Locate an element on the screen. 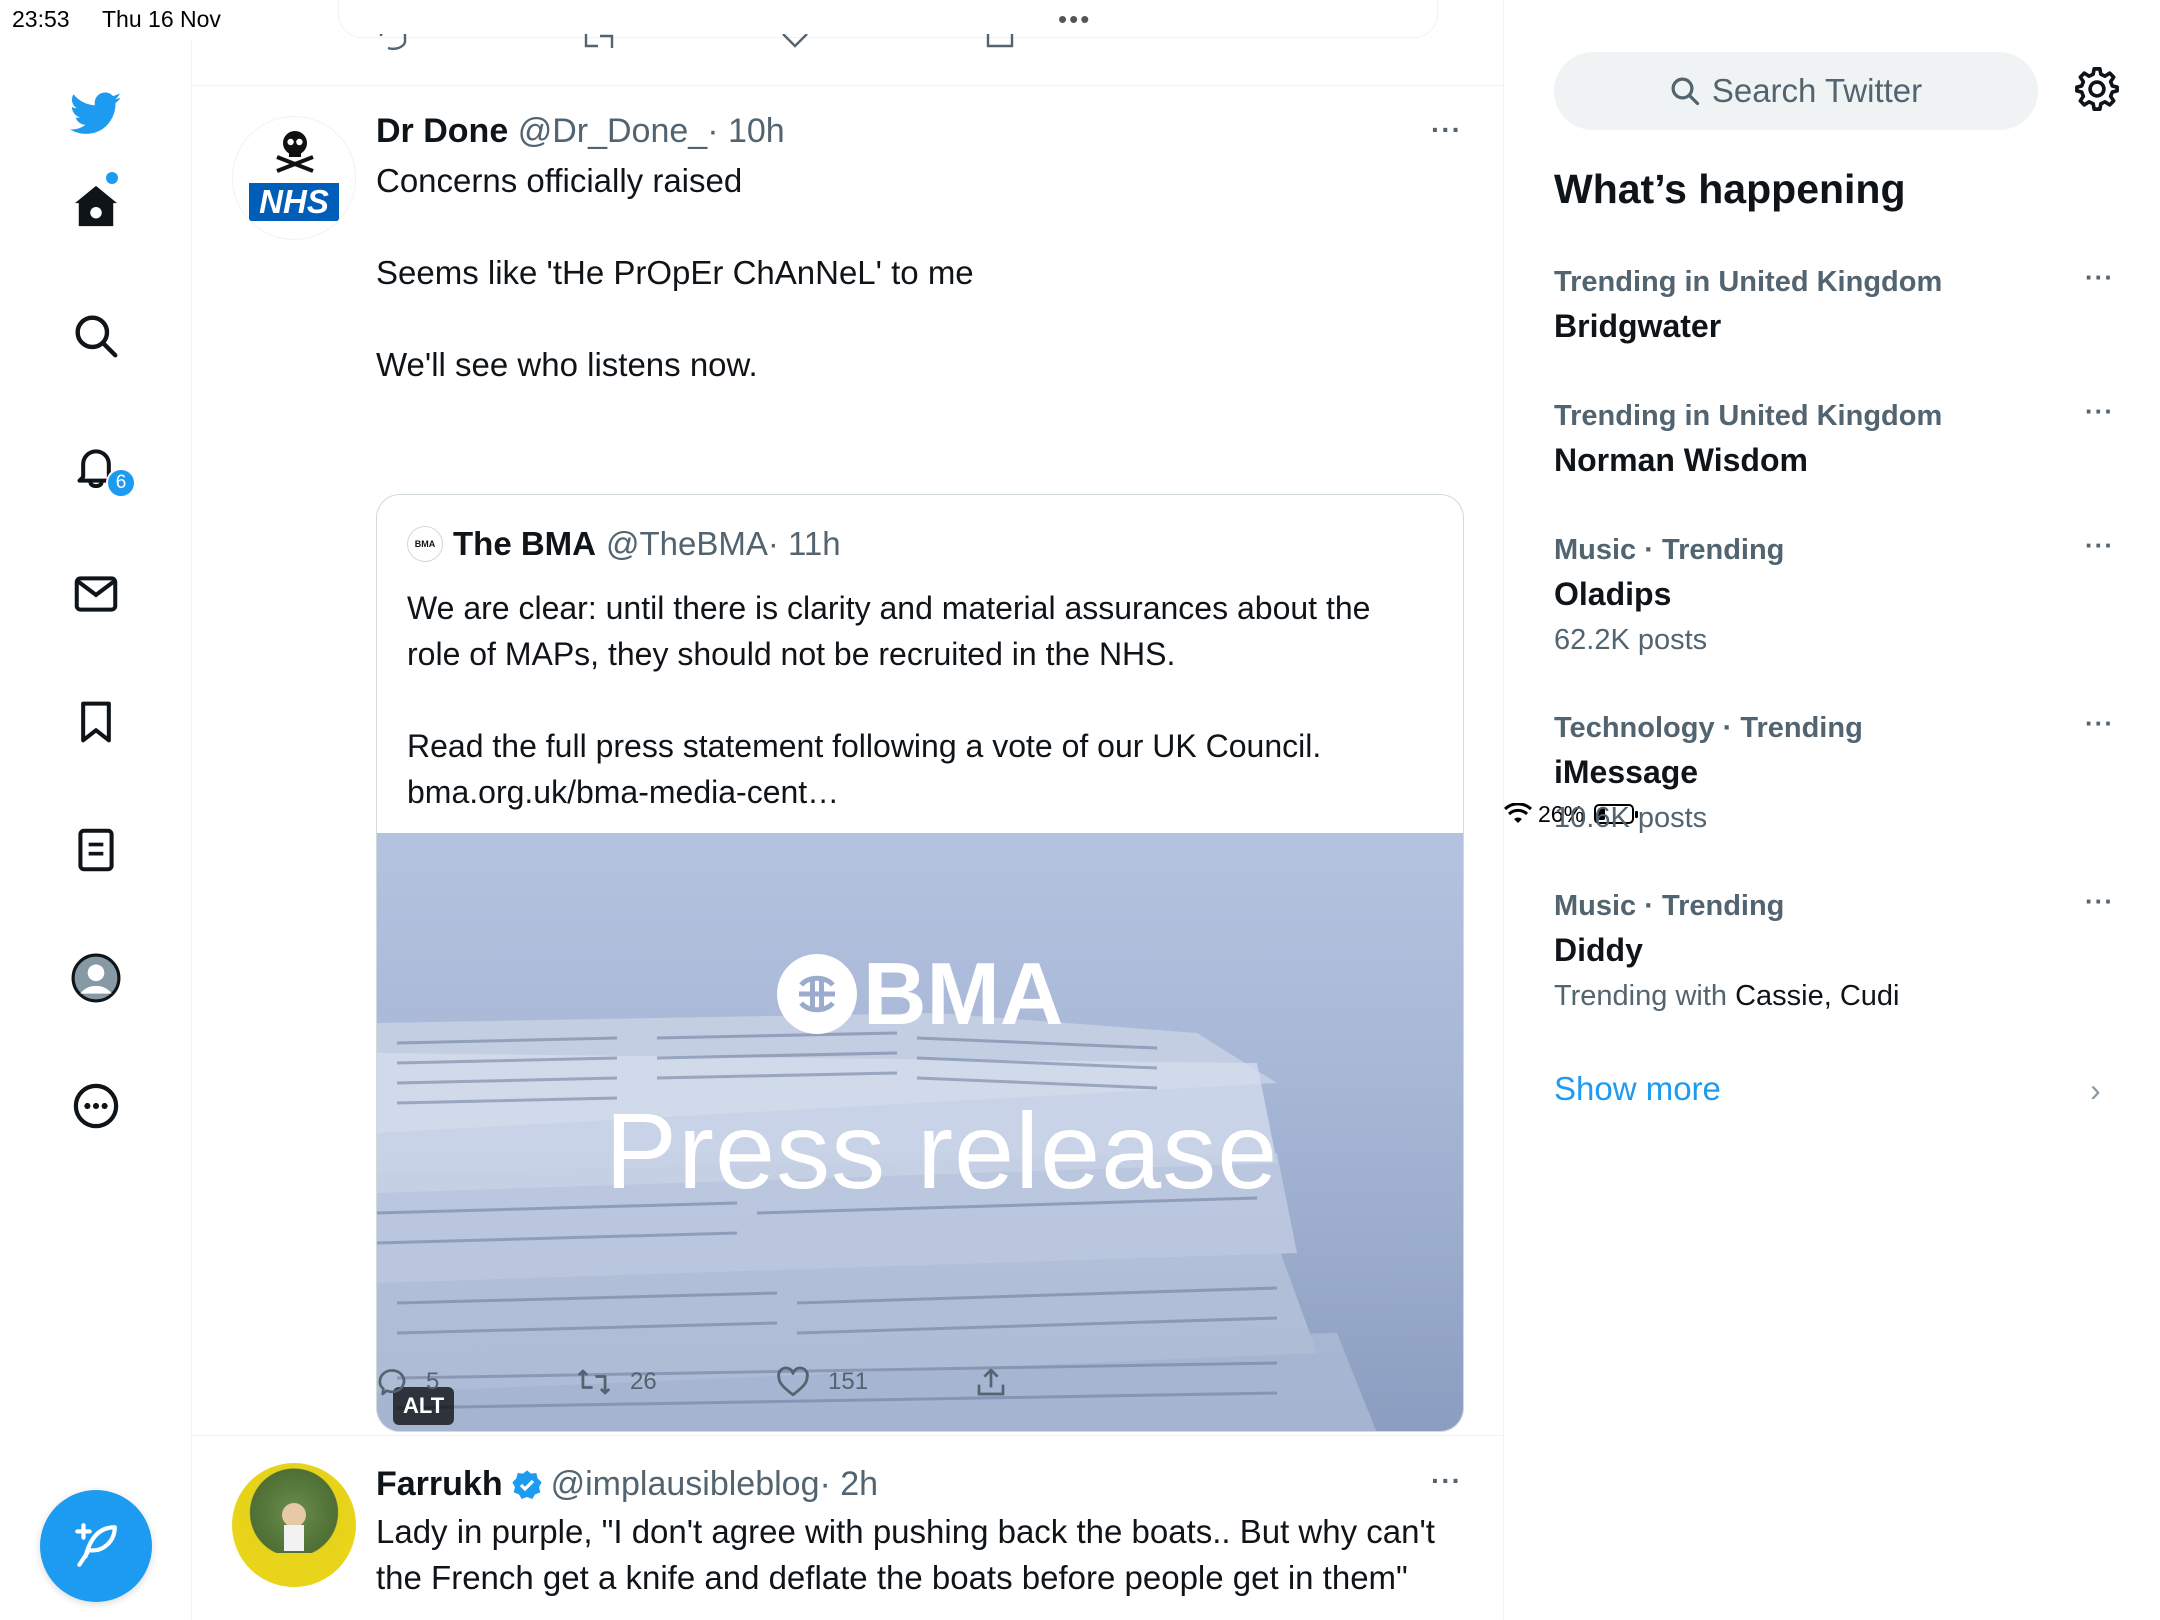 The width and height of the screenshot is (2160, 1620). trend-related-prefix: Trending with is located at coordinates (1641, 996).